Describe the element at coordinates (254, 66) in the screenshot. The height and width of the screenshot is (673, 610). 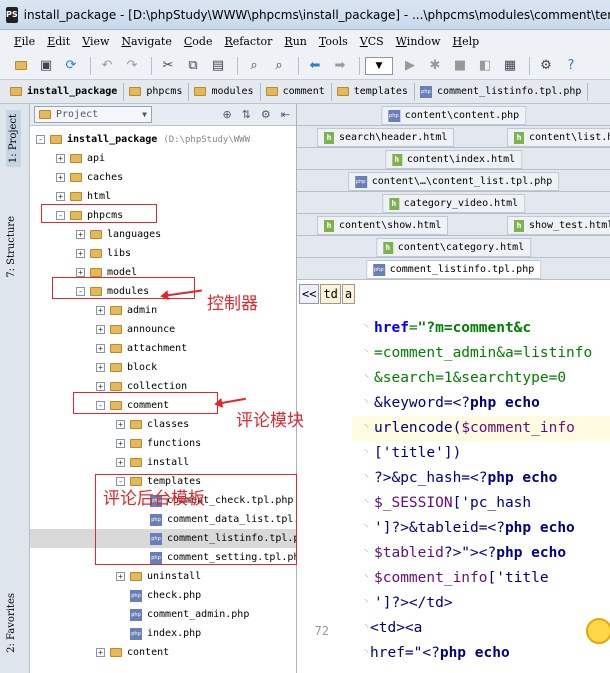
I see `find-icon: ⌕` at that location.